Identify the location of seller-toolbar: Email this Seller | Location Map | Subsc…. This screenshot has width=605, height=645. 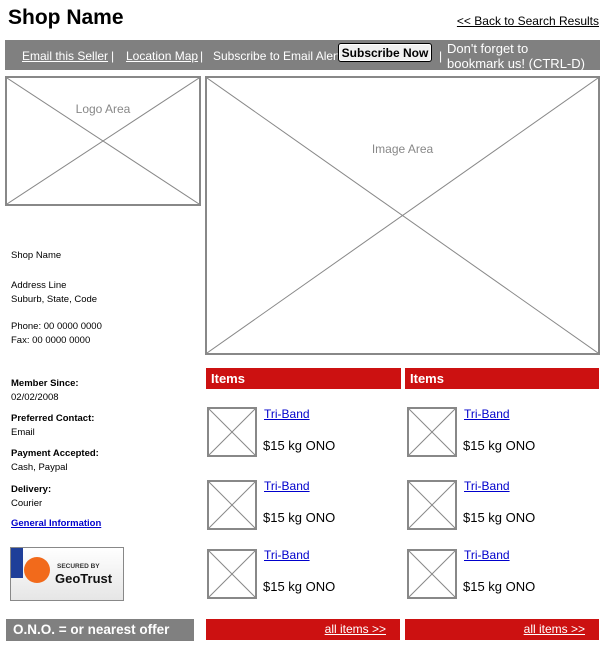
(302, 55).